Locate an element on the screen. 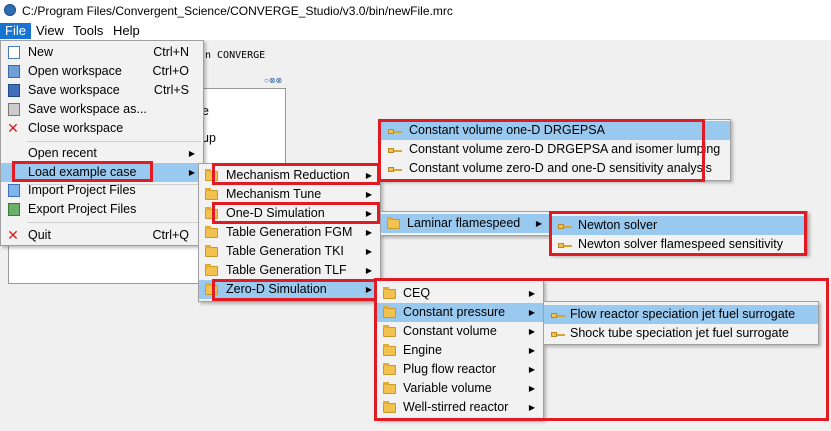 The image size is (831, 431). menu-item-mechanism-tune: Mechanism Tune ▶ is located at coordinates (289, 194).